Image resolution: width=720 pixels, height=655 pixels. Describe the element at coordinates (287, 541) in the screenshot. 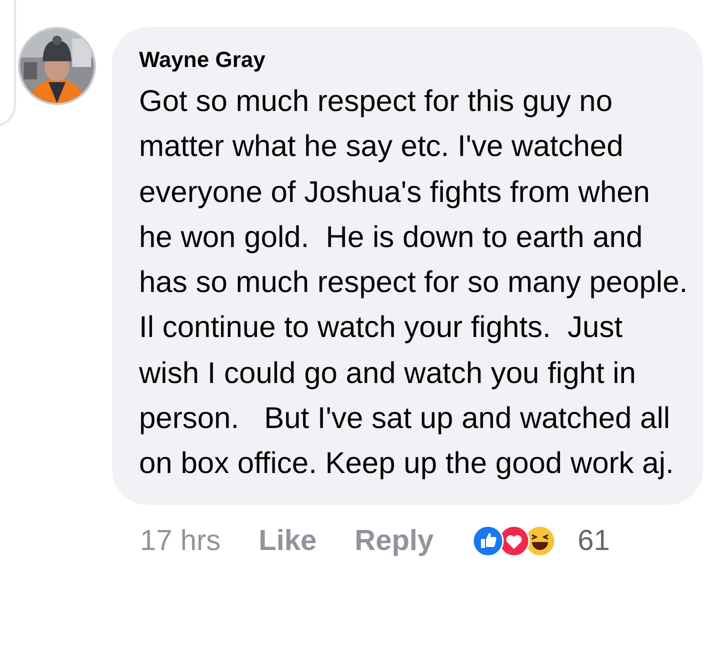

I see `like-link: Like` at that location.